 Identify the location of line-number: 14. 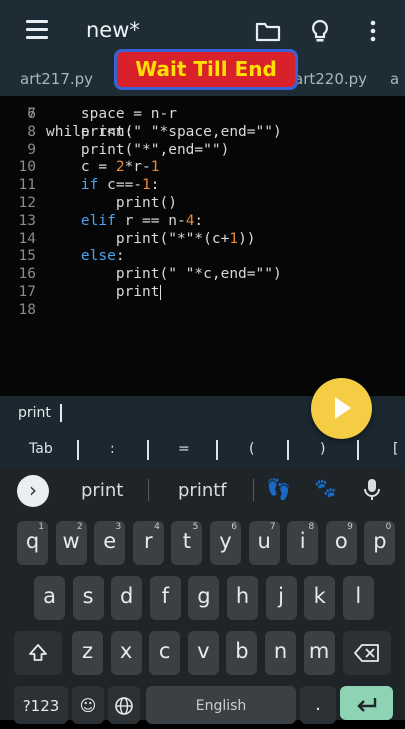
(27, 238).